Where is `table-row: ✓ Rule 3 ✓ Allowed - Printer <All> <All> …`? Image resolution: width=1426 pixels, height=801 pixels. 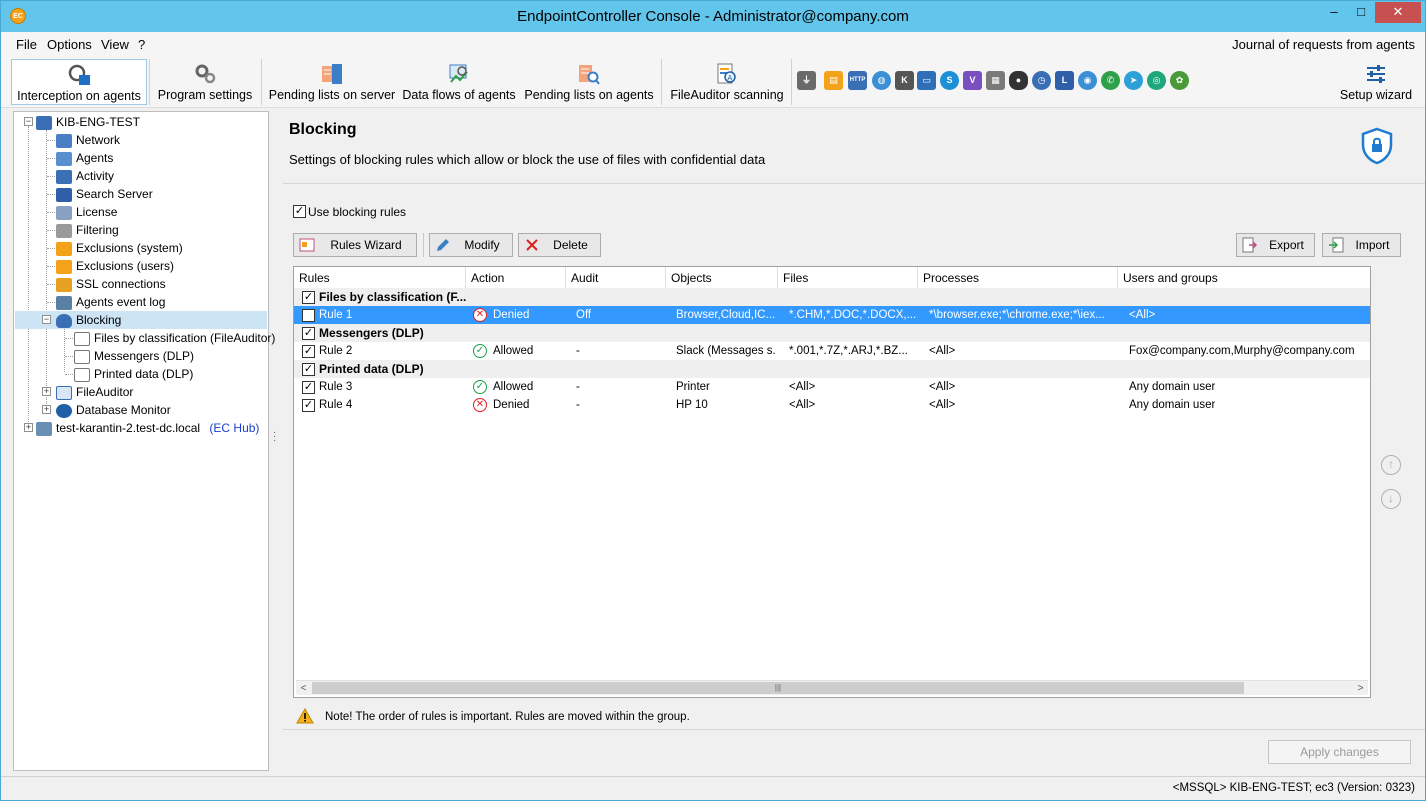 table-row: ✓ Rule 3 ✓ Allowed - Printer <All> <All> … is located at coordinates (832, 387).